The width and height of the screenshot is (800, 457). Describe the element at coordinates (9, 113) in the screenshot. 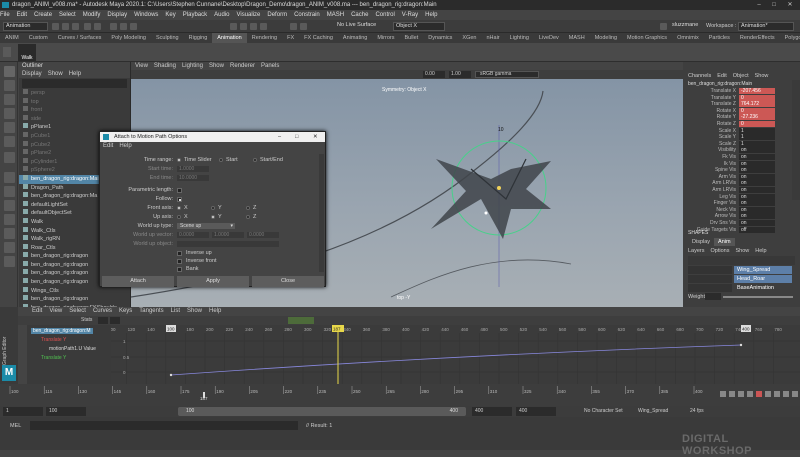

I see `move-tool-icon` at that location.